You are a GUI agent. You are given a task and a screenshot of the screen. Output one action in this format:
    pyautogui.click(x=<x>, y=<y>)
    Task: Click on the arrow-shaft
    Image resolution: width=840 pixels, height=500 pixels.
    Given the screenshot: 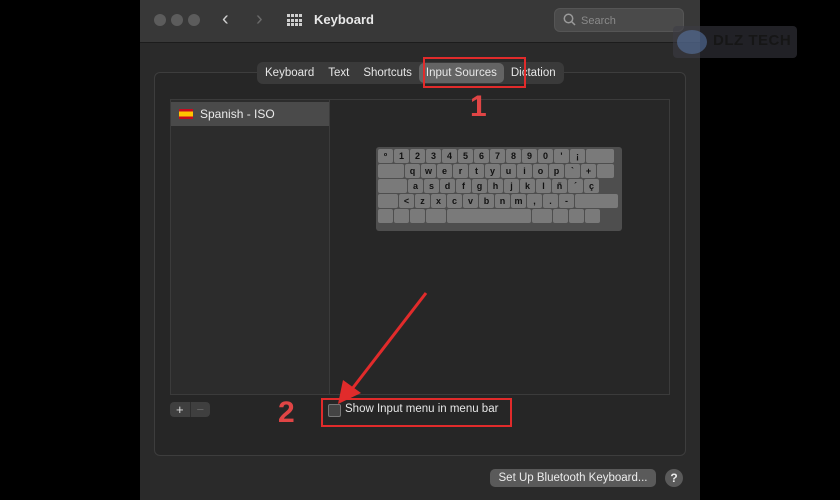 What is the action you would take?
    pyautogui.click(x=389, y=341)
    